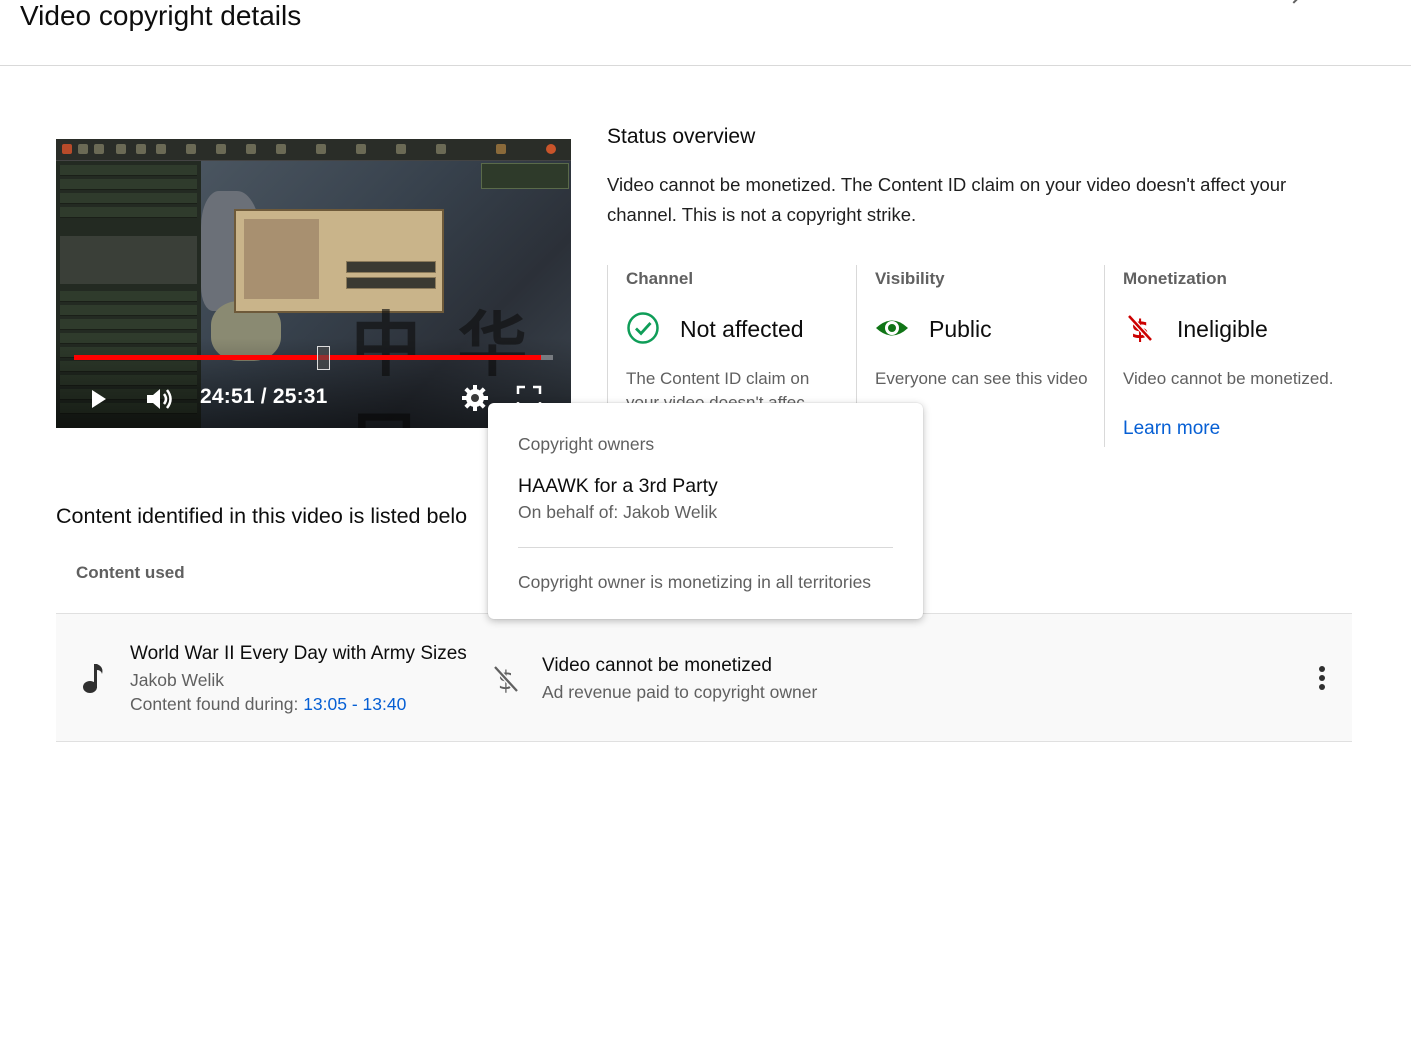  What do you see at coordinates (354, 704) in the screenshot?
I see `content-found-timestamp-link: 13:05 - 13:40` at bounding box center [354, 704].